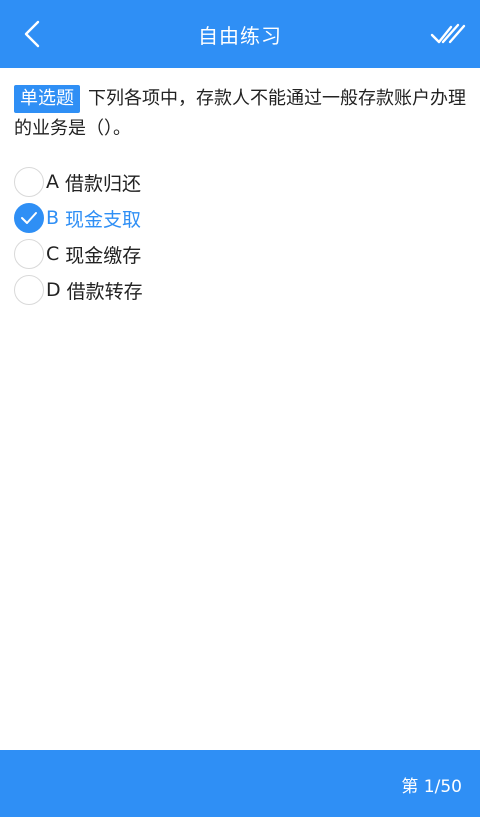 The image size is (480, 817). What do you see at coordinates (53, 290) in the screenshot?
I see `option-letter: D` at bounding box center [53, 290].